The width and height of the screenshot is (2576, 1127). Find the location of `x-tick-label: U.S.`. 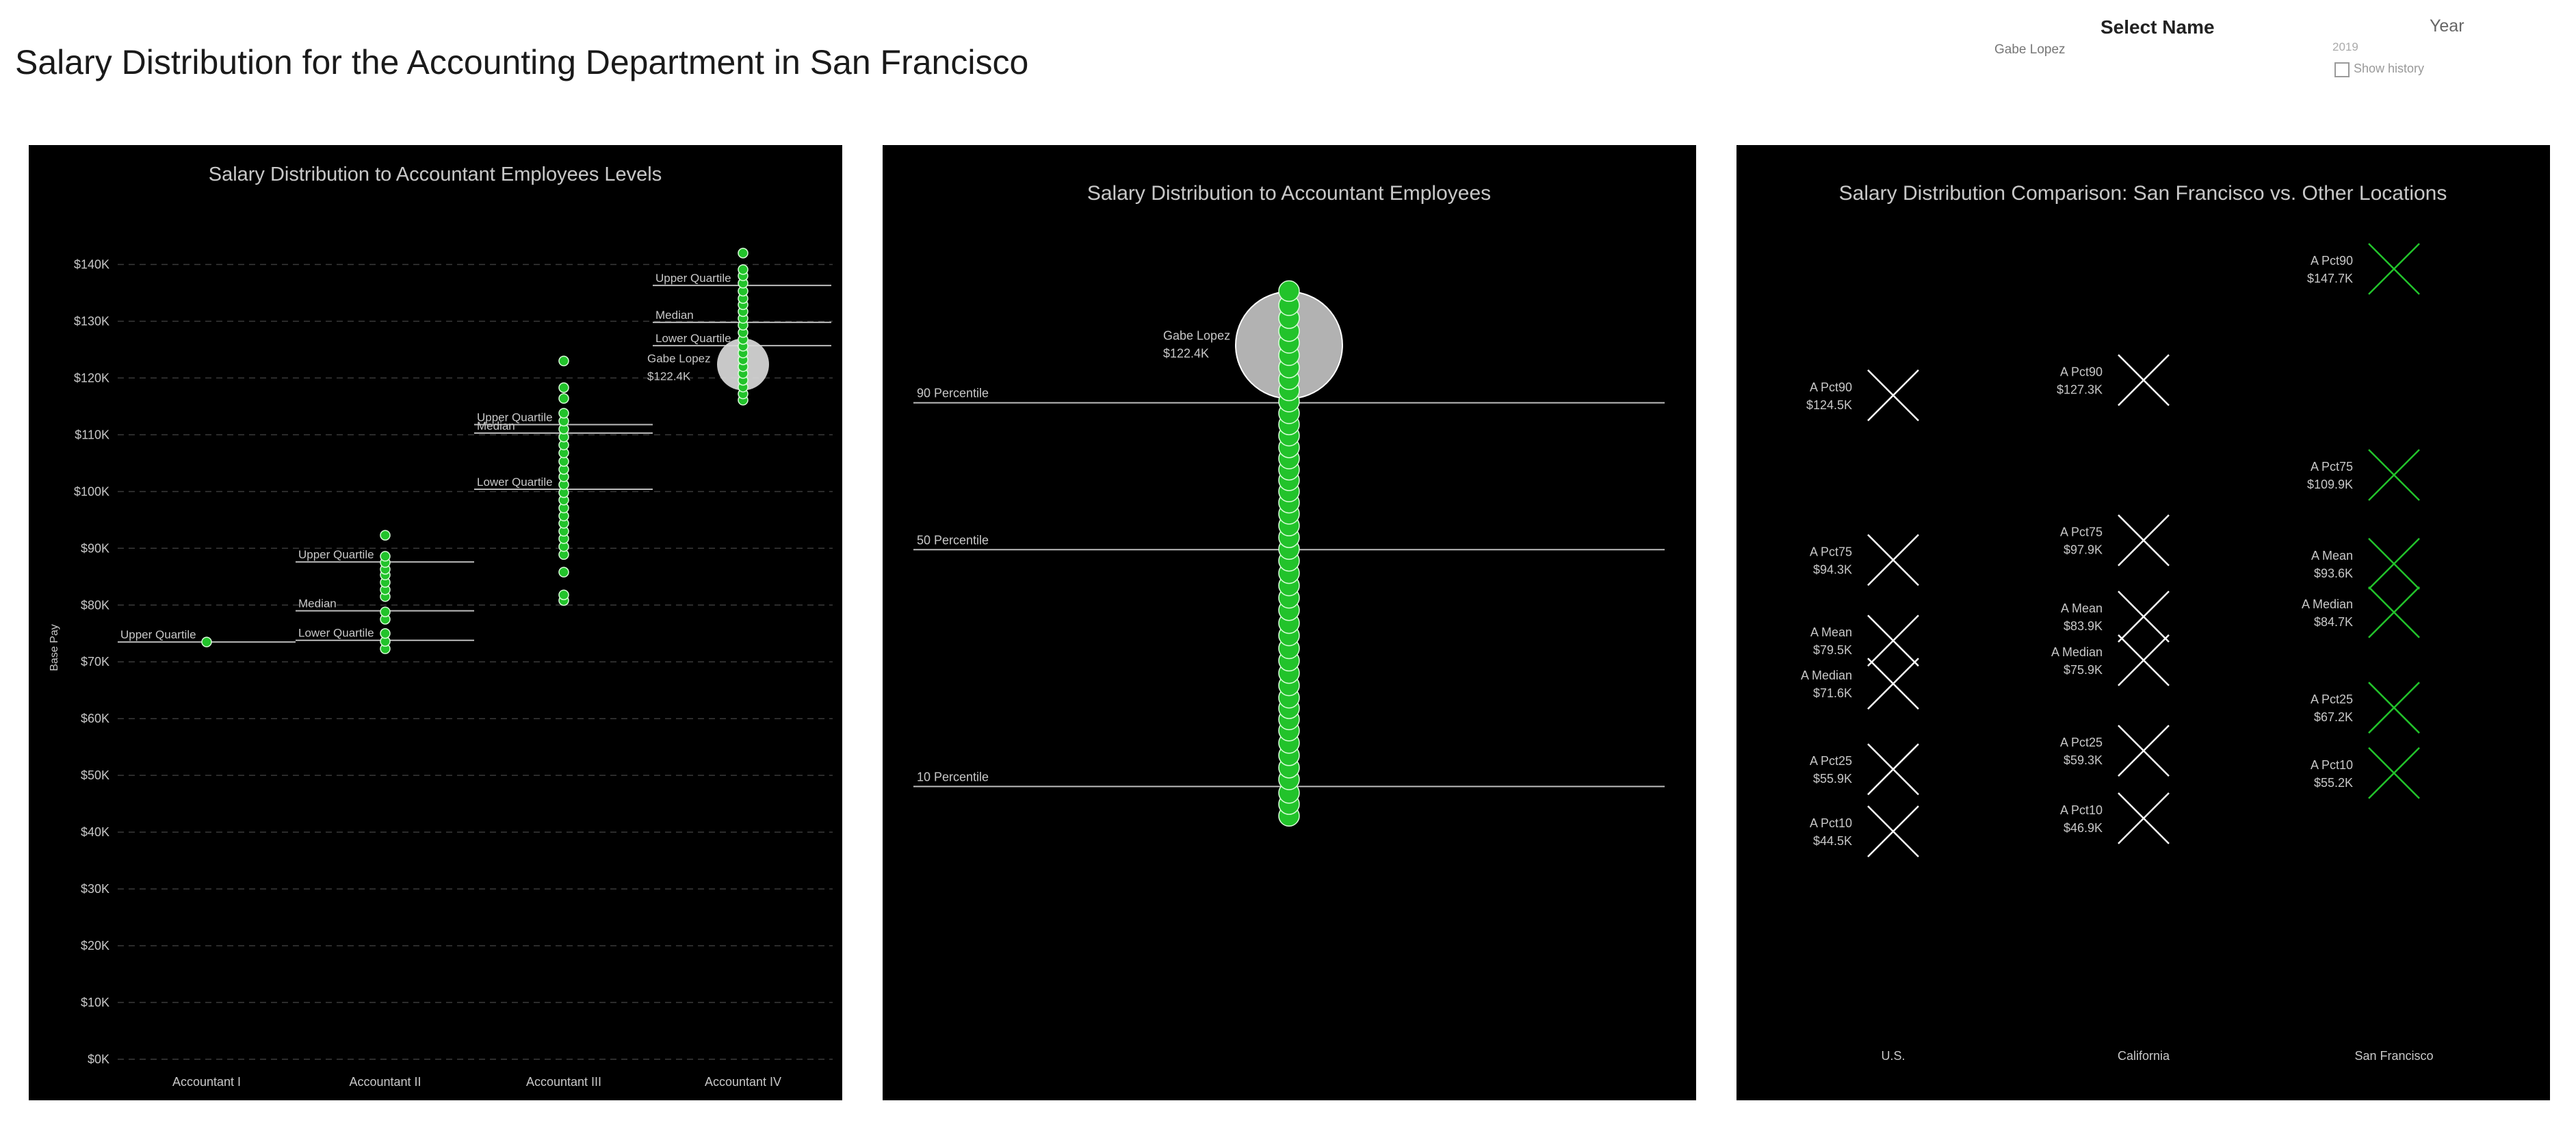

x-tick-label: U.S. is located at coordinates (1893, 1056).